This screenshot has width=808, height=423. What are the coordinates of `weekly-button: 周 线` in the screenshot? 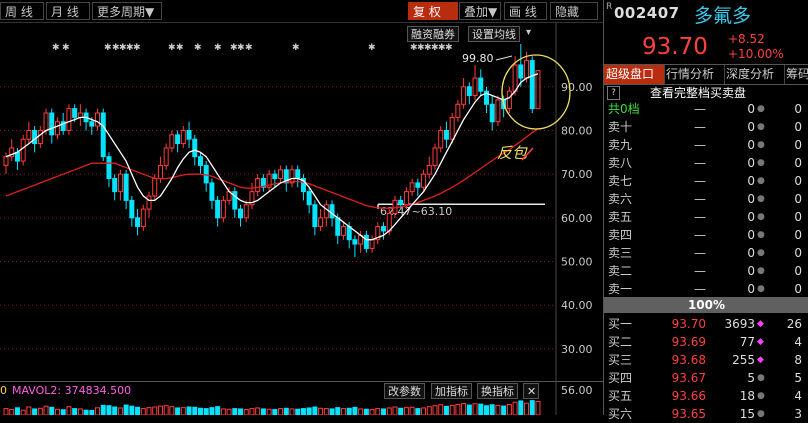 It's located at (22, 11).